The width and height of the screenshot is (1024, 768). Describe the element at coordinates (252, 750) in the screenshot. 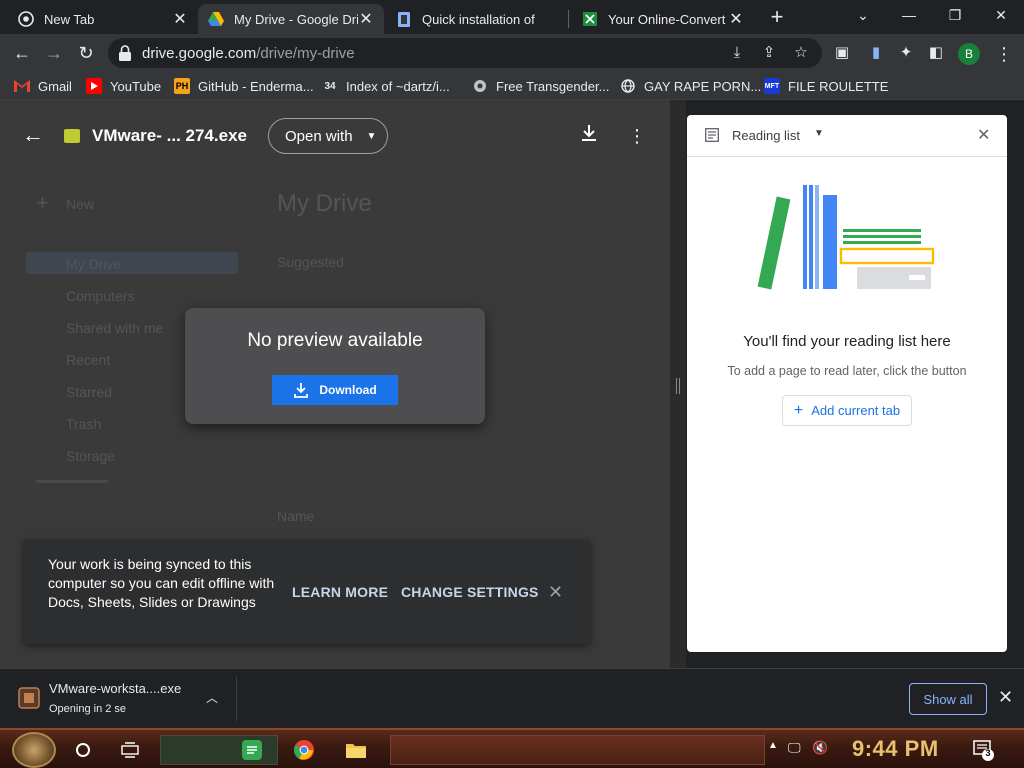

I see `sheets-app-icon` at that location.